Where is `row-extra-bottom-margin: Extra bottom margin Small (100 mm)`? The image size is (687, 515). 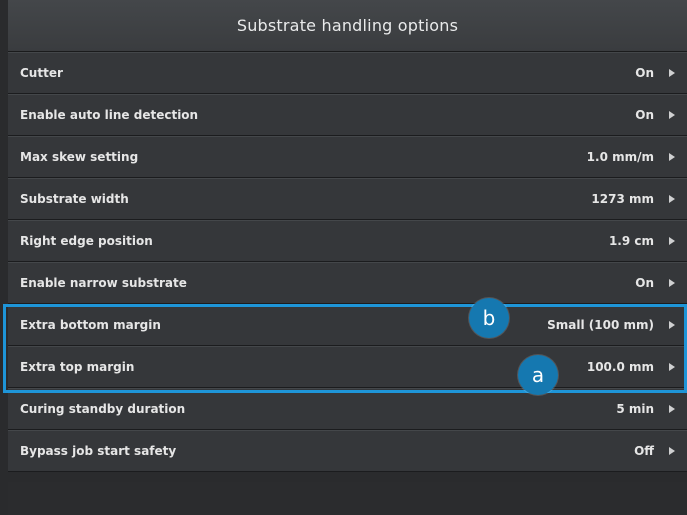 row-extra-bottom-margin: Extra bottom margin Small (100 mm) is located at coordinates (347, 325).